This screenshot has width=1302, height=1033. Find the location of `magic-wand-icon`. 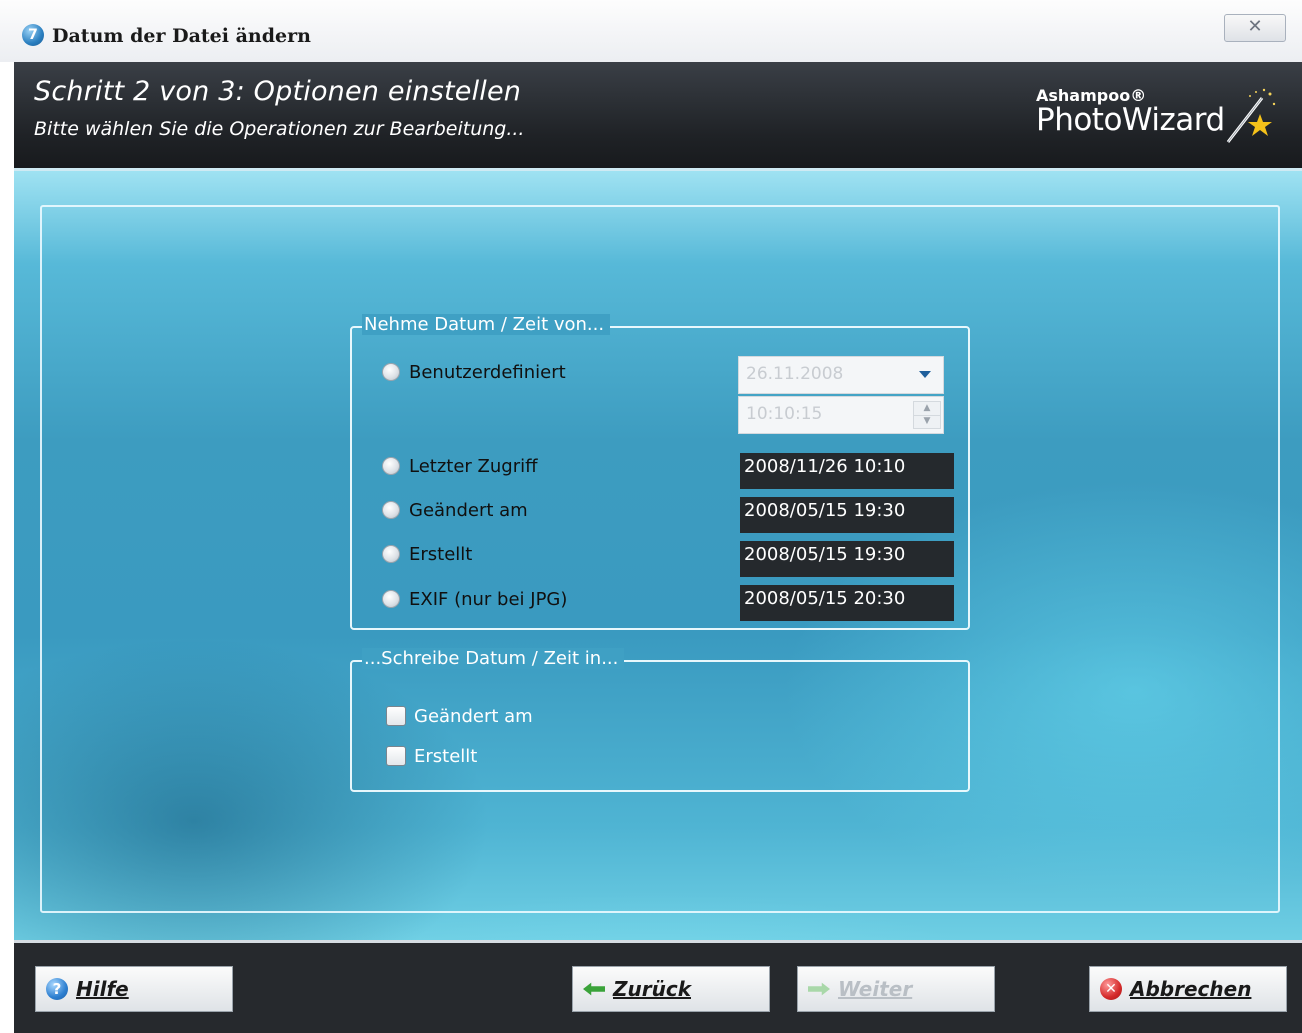

magic-wand-icon is located at coordinates (1251, 115).